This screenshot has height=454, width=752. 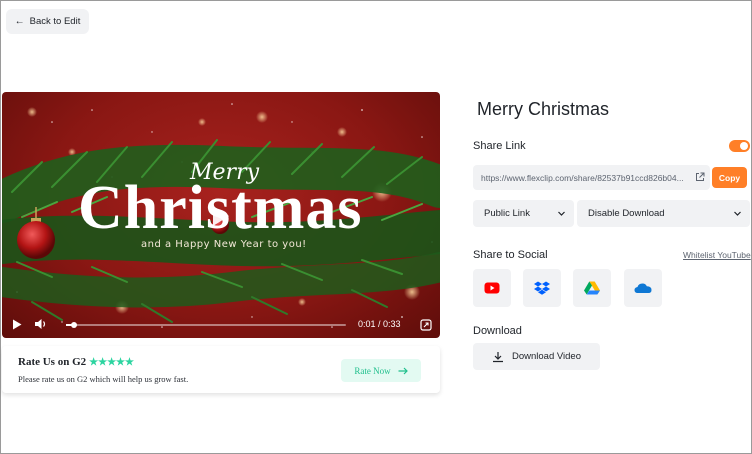 I want to click on rate-now-button: Rate Now, so click(x=381, y=370).